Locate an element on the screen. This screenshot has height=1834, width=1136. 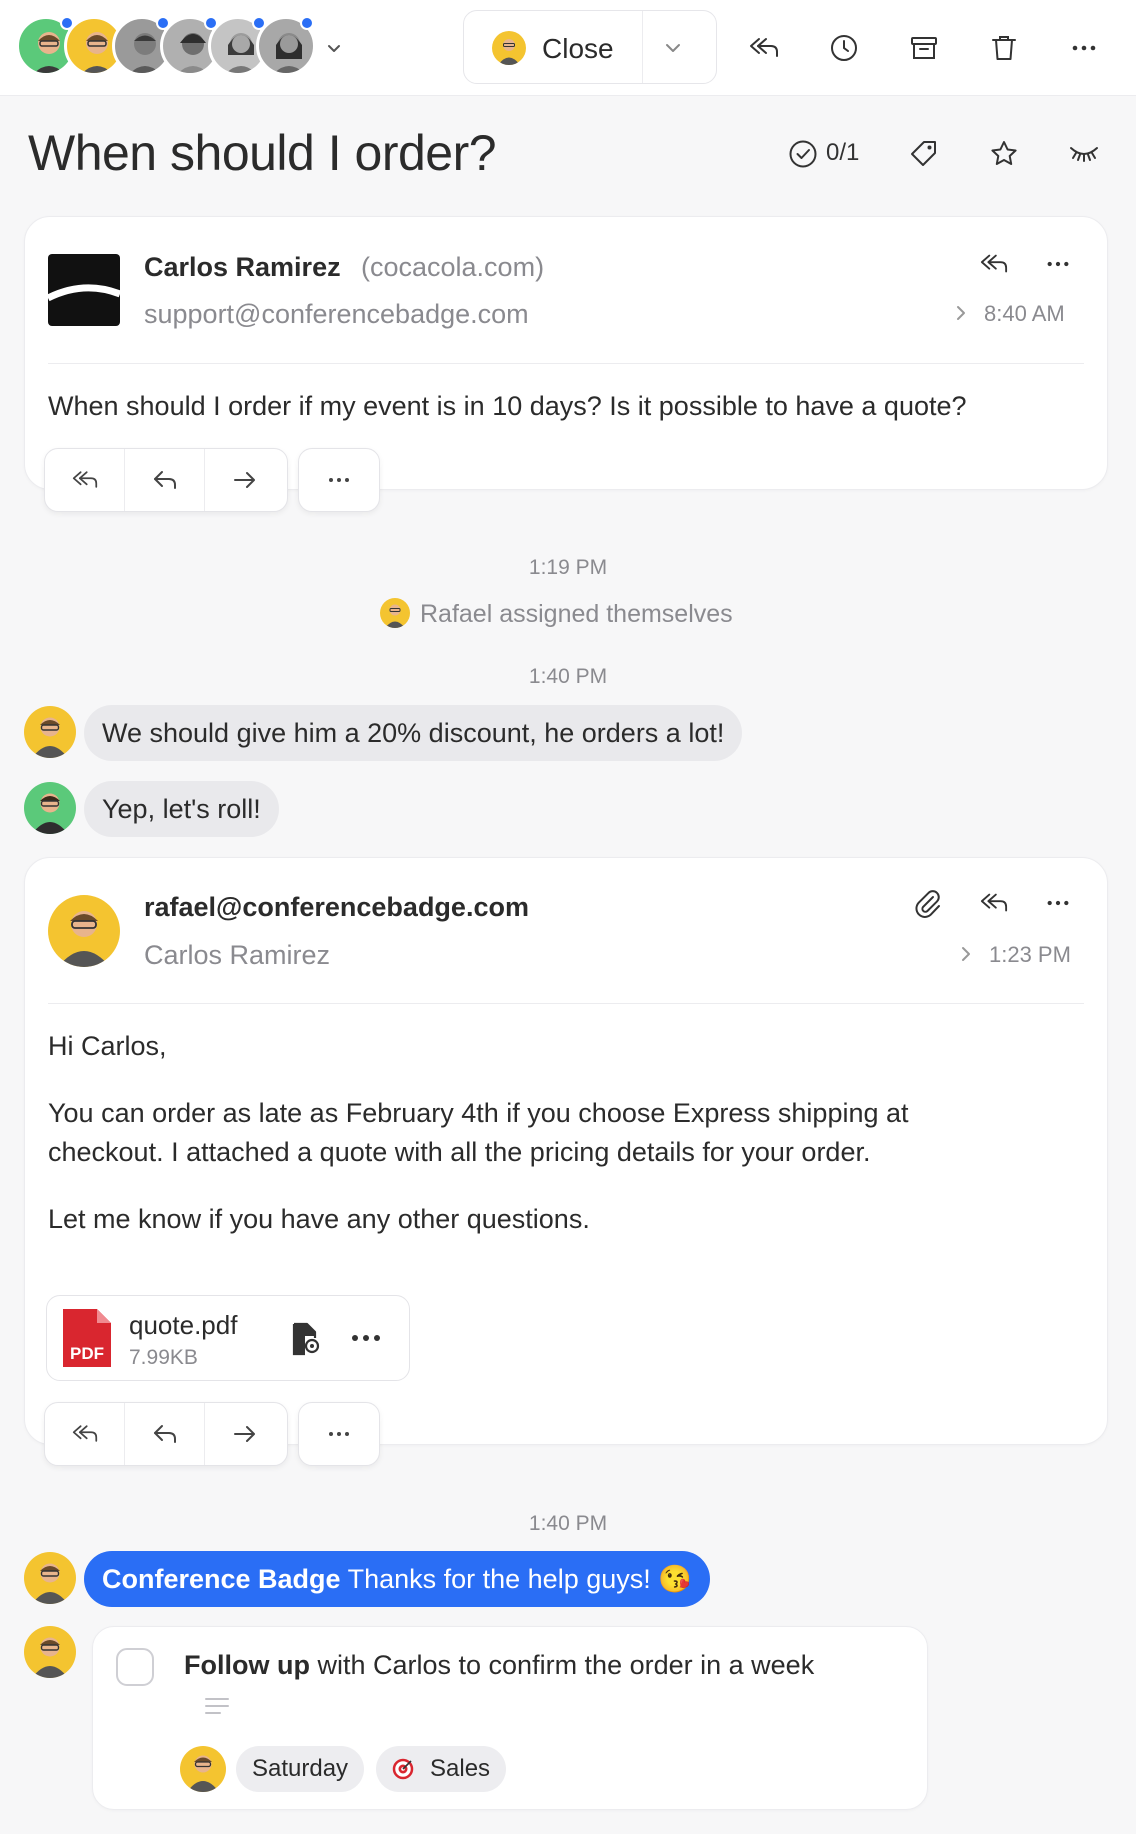
sender-avatar is located at coordinates (84, 931).